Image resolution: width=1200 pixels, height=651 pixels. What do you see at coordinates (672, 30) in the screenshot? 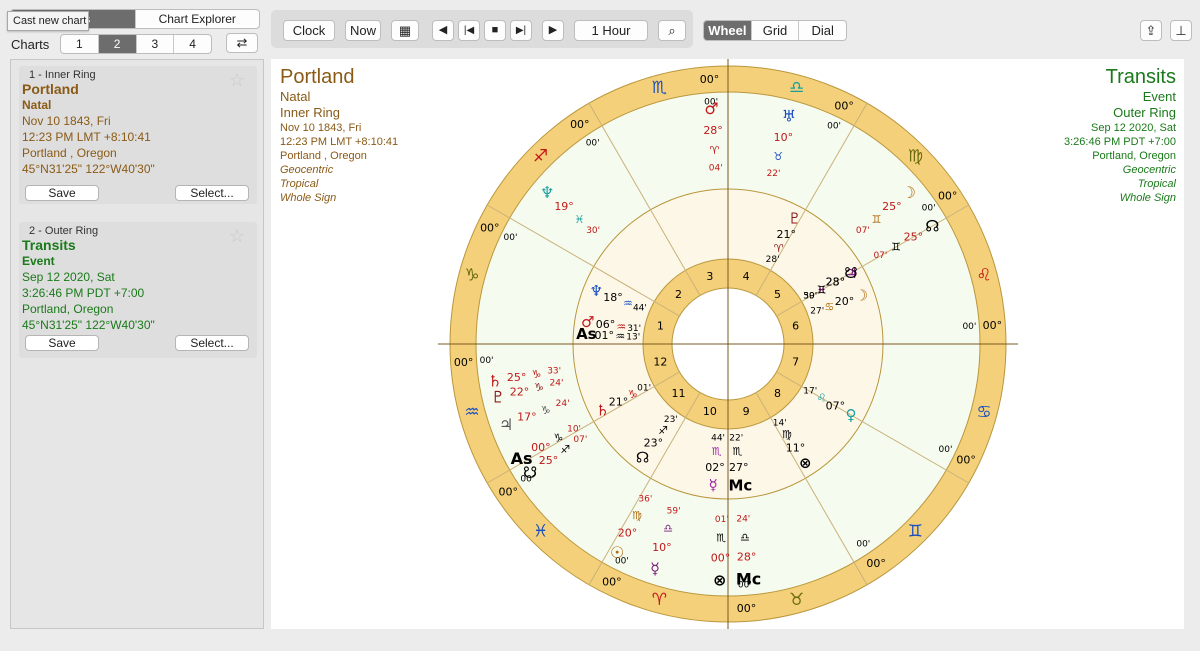
I see `search-button: ⌕` at bounding box center [672, 30].